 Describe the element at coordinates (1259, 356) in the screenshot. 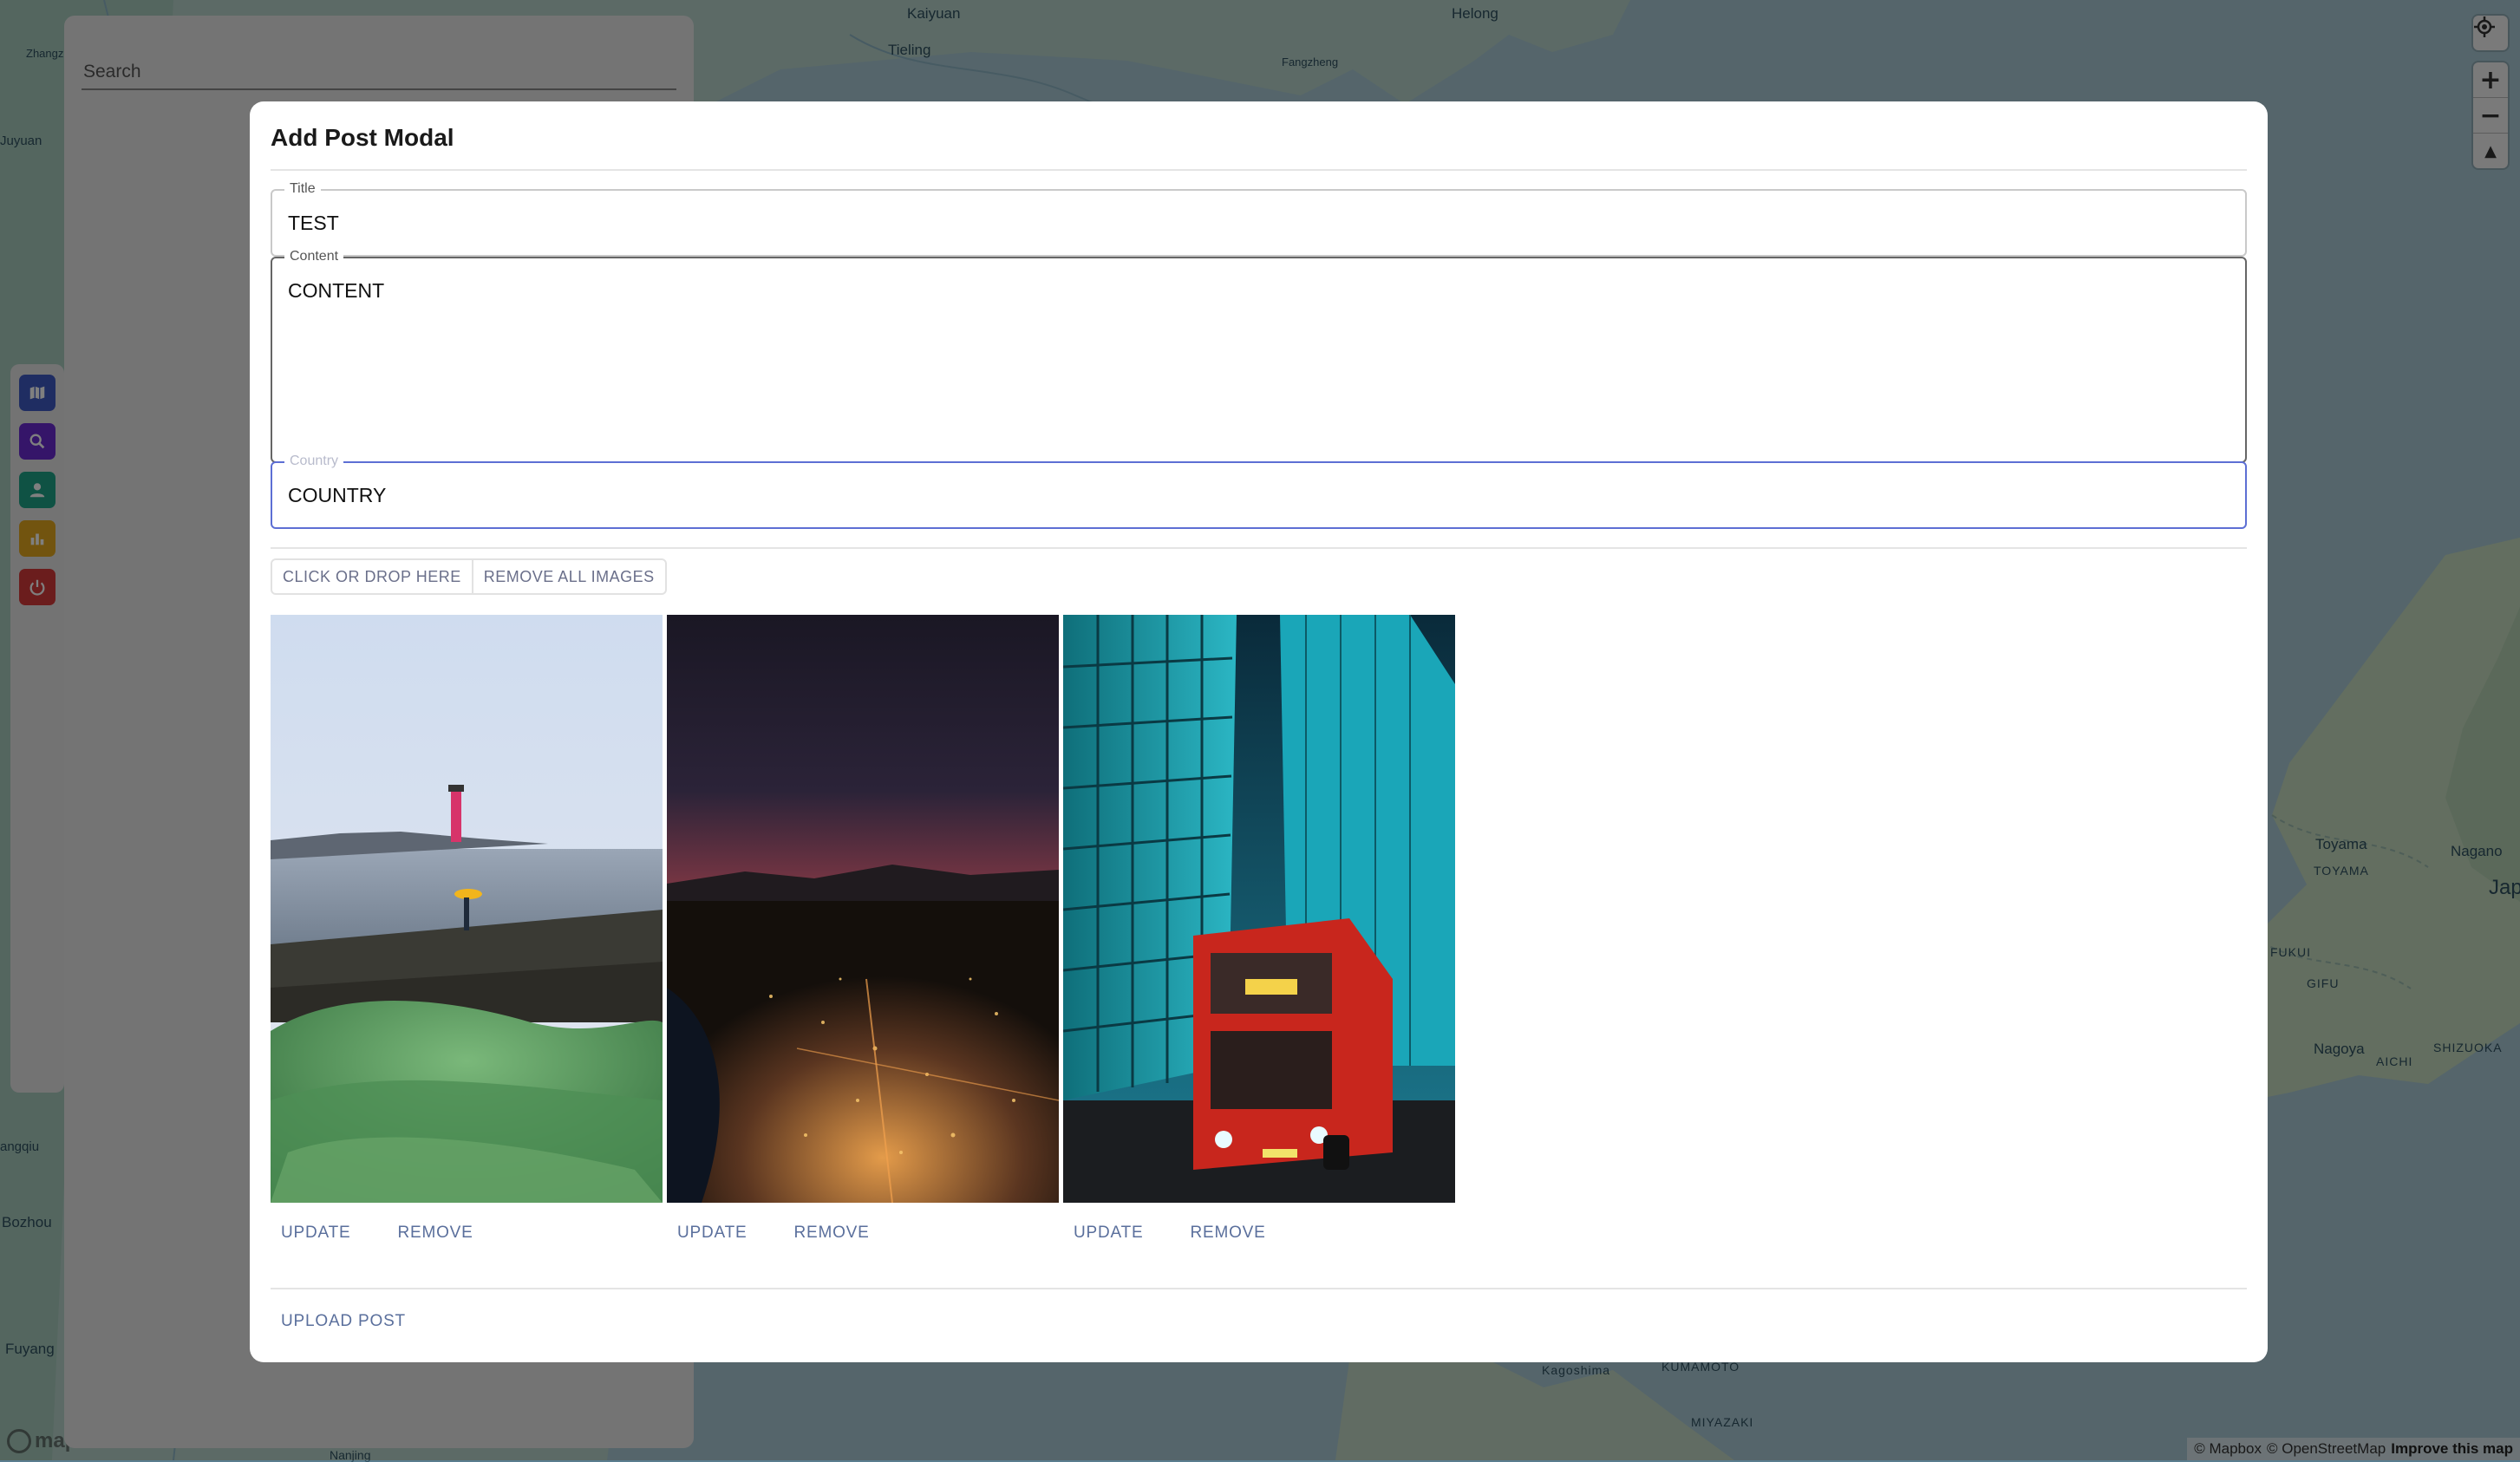

I see `content-field: Content CONTENT` at that location.